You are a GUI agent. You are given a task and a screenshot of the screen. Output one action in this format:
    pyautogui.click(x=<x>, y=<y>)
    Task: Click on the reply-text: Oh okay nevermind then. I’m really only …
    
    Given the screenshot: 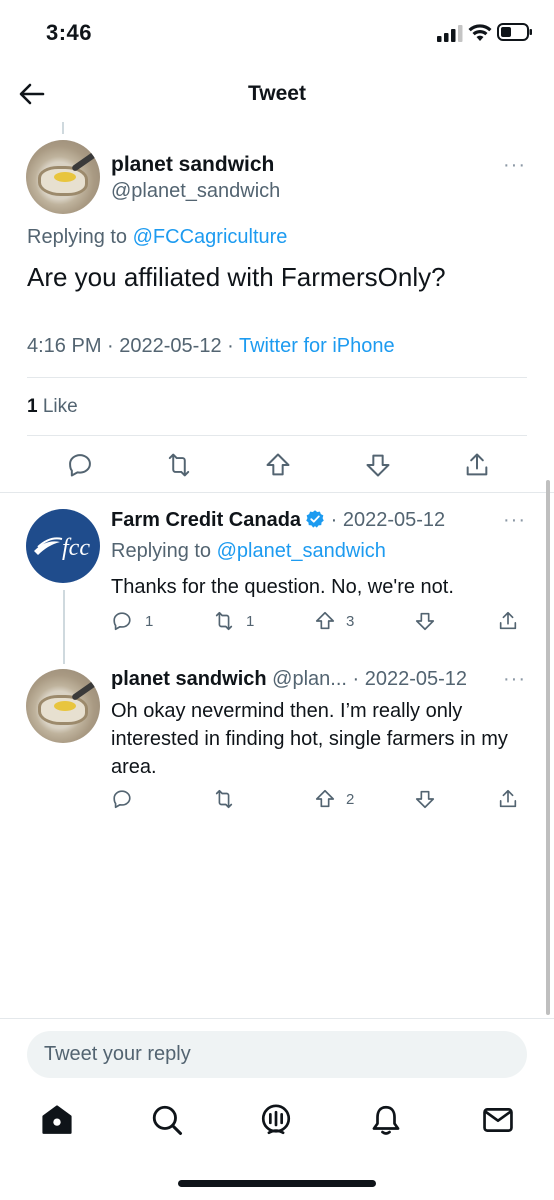 What is the action you would take?
    pyautogui.click(x=309, y=739)
    